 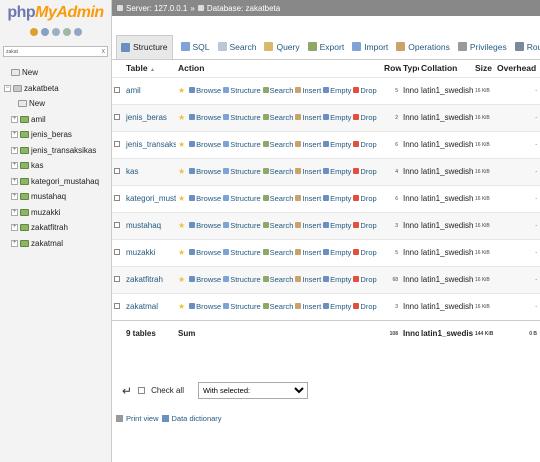 I want to click on print-view-link: Print view, so click(x=142, y=418).